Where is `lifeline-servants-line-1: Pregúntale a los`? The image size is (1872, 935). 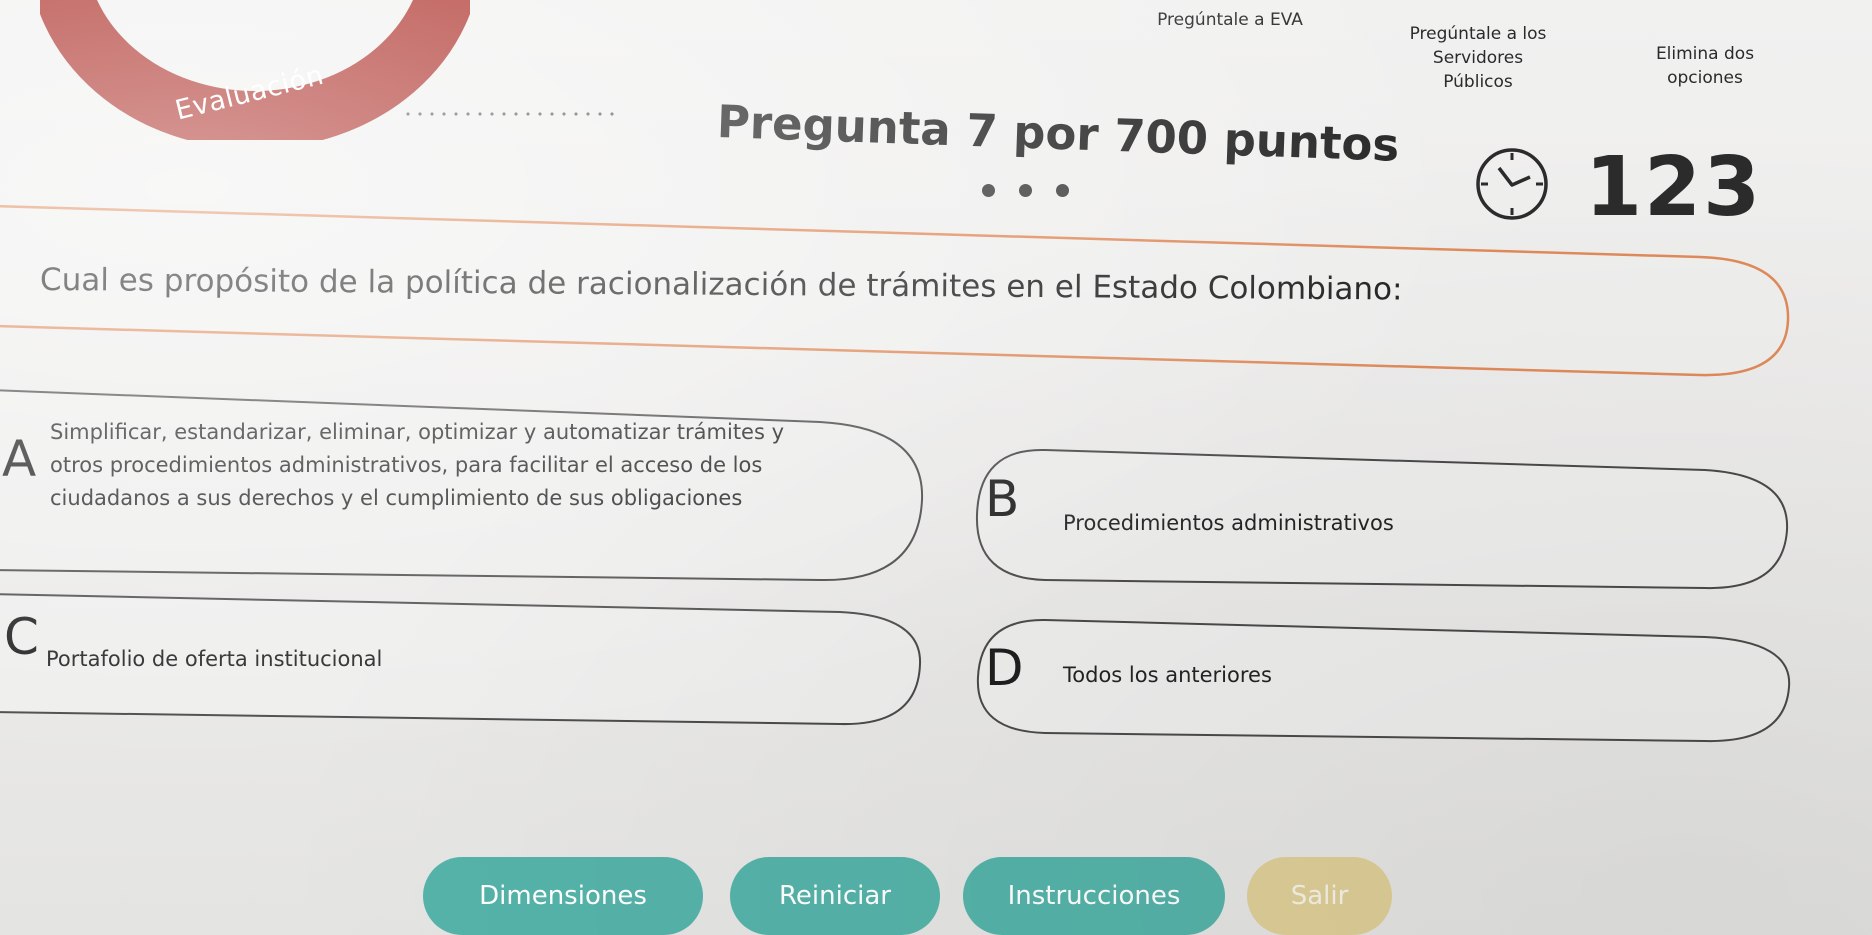
lifeline-servants-line-1: Pregúntale a los is located at coordinates (1478, 34).